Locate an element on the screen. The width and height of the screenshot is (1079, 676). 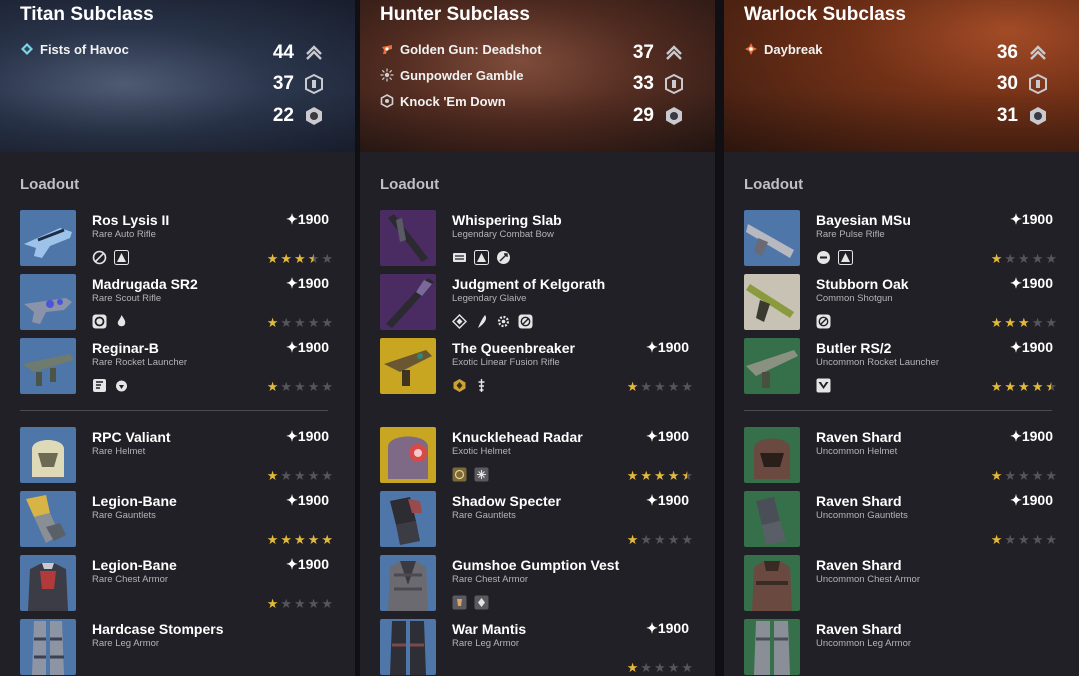
loadout-item: Judgment of Kelgorath Legendary Glaive is located at coordinates (537, 302).